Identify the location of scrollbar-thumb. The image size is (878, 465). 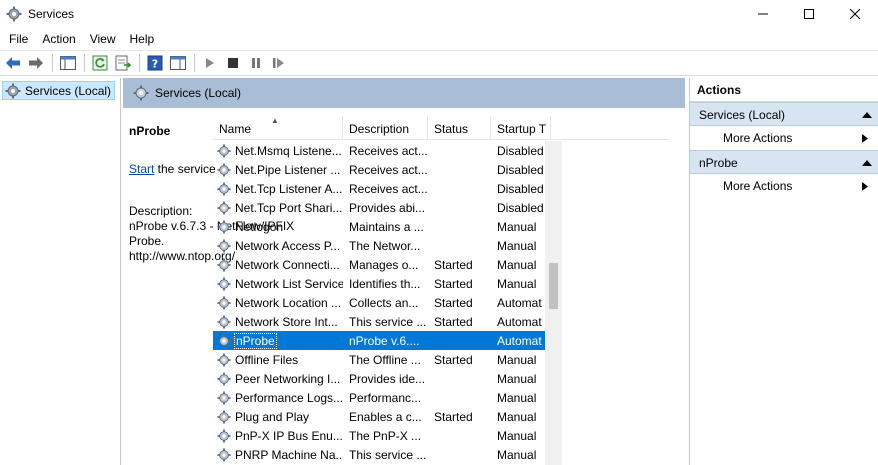
(553, 286).